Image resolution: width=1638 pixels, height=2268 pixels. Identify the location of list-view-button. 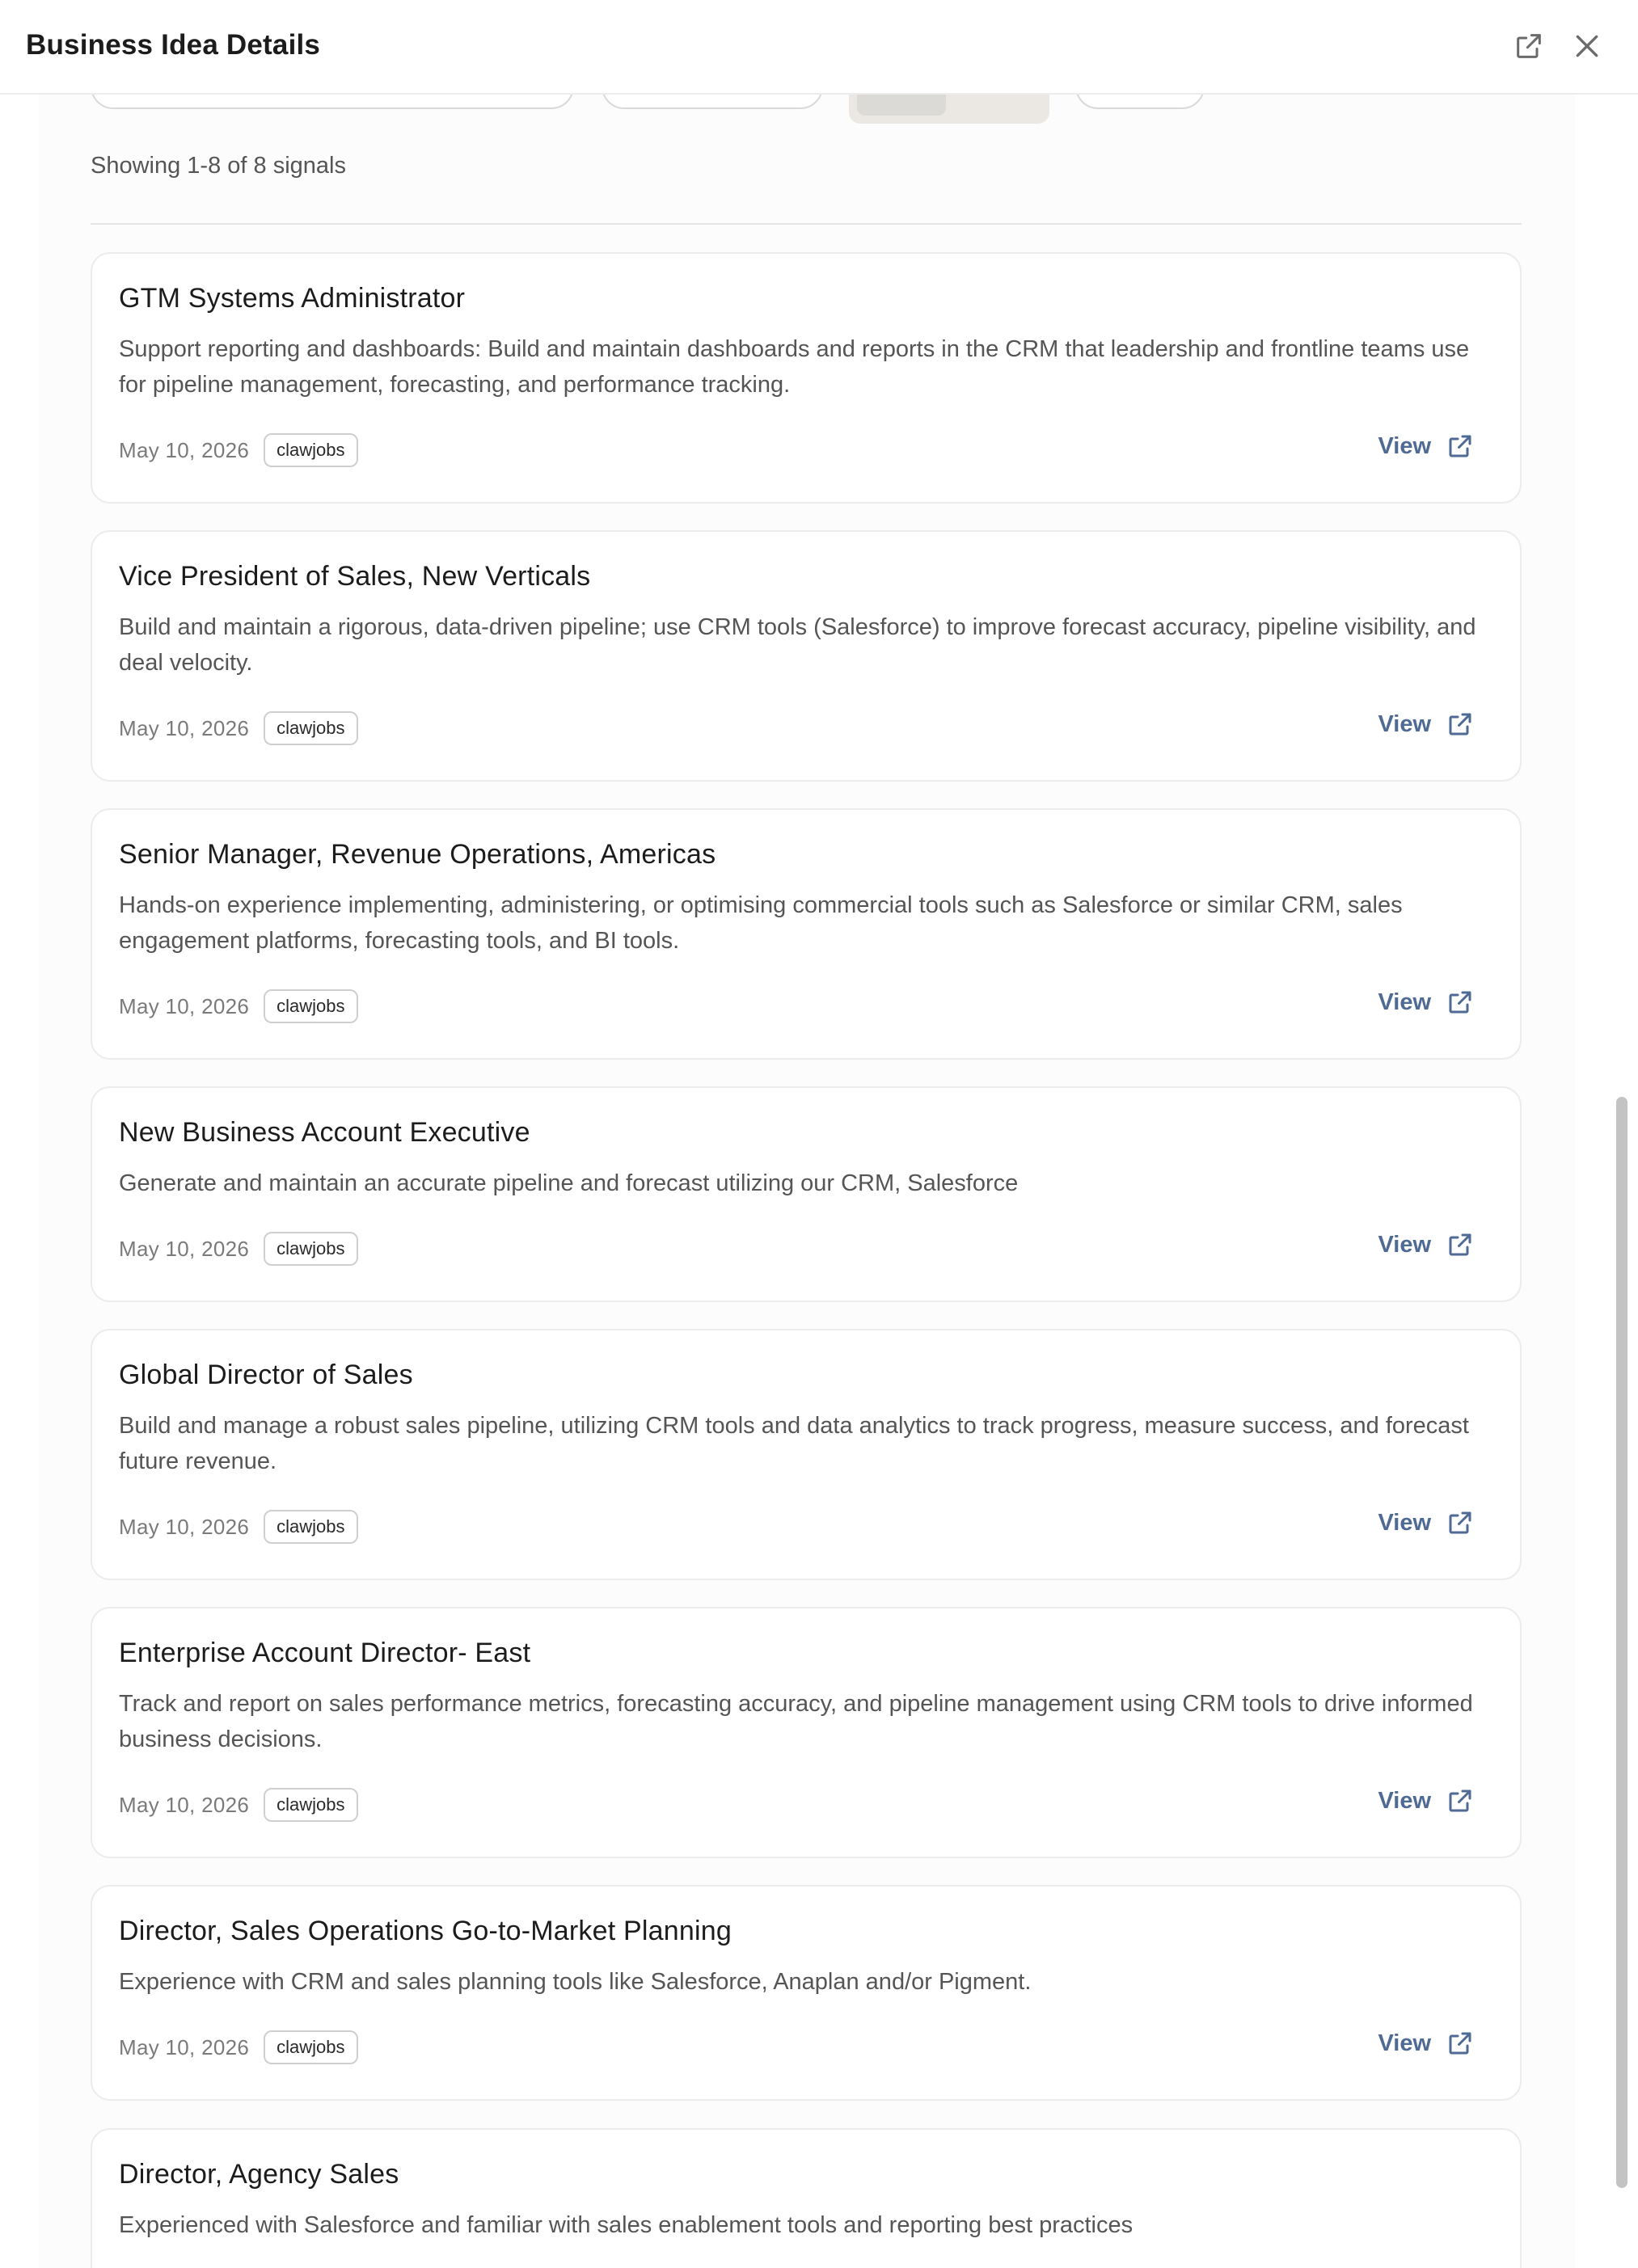
(902, 105).